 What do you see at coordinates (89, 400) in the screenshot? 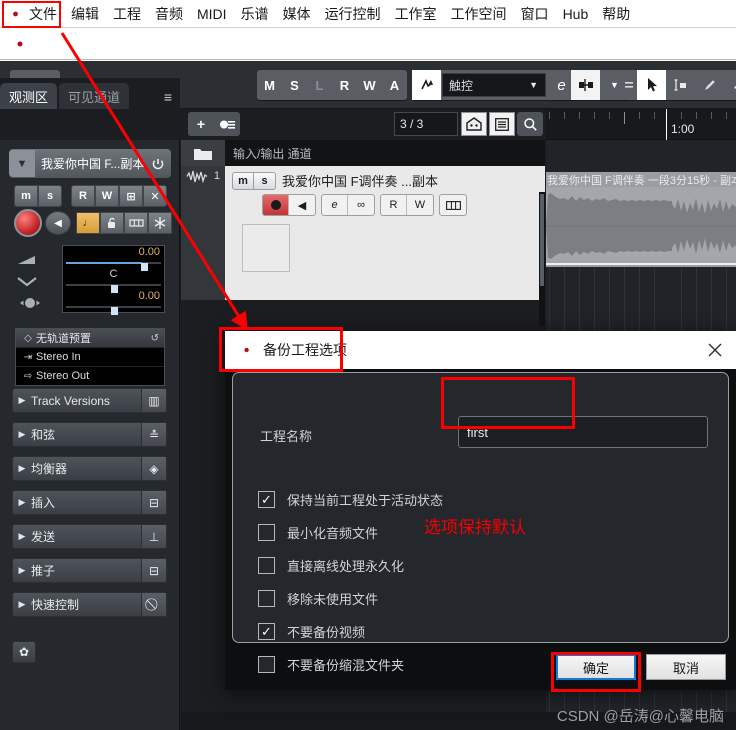
I see `inspector-section-track-versions: ▶ Track Versions ▥` at bounding box center [89, 400].